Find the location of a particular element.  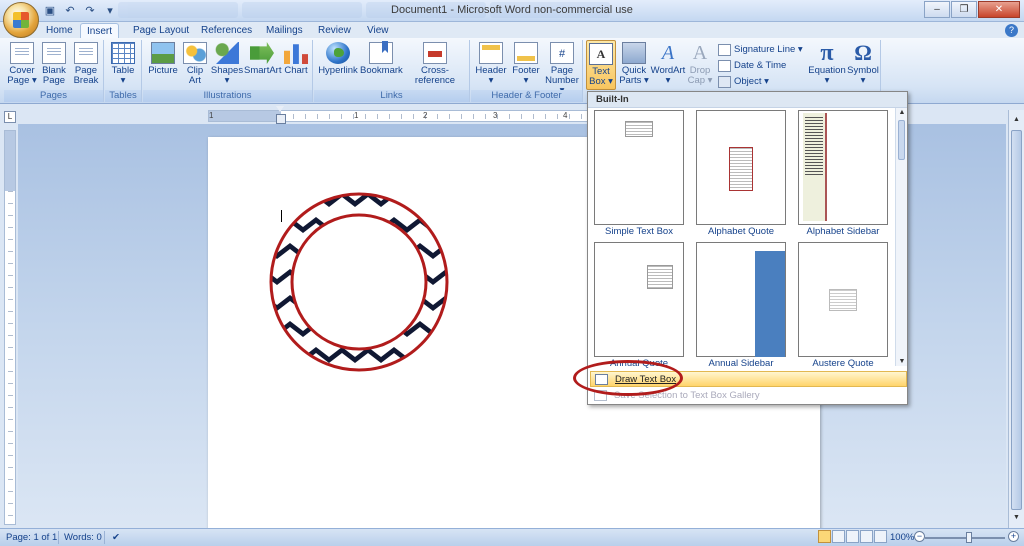

gallery-scrollbar: ▲ ▼ is located at coordinates (901, 237).